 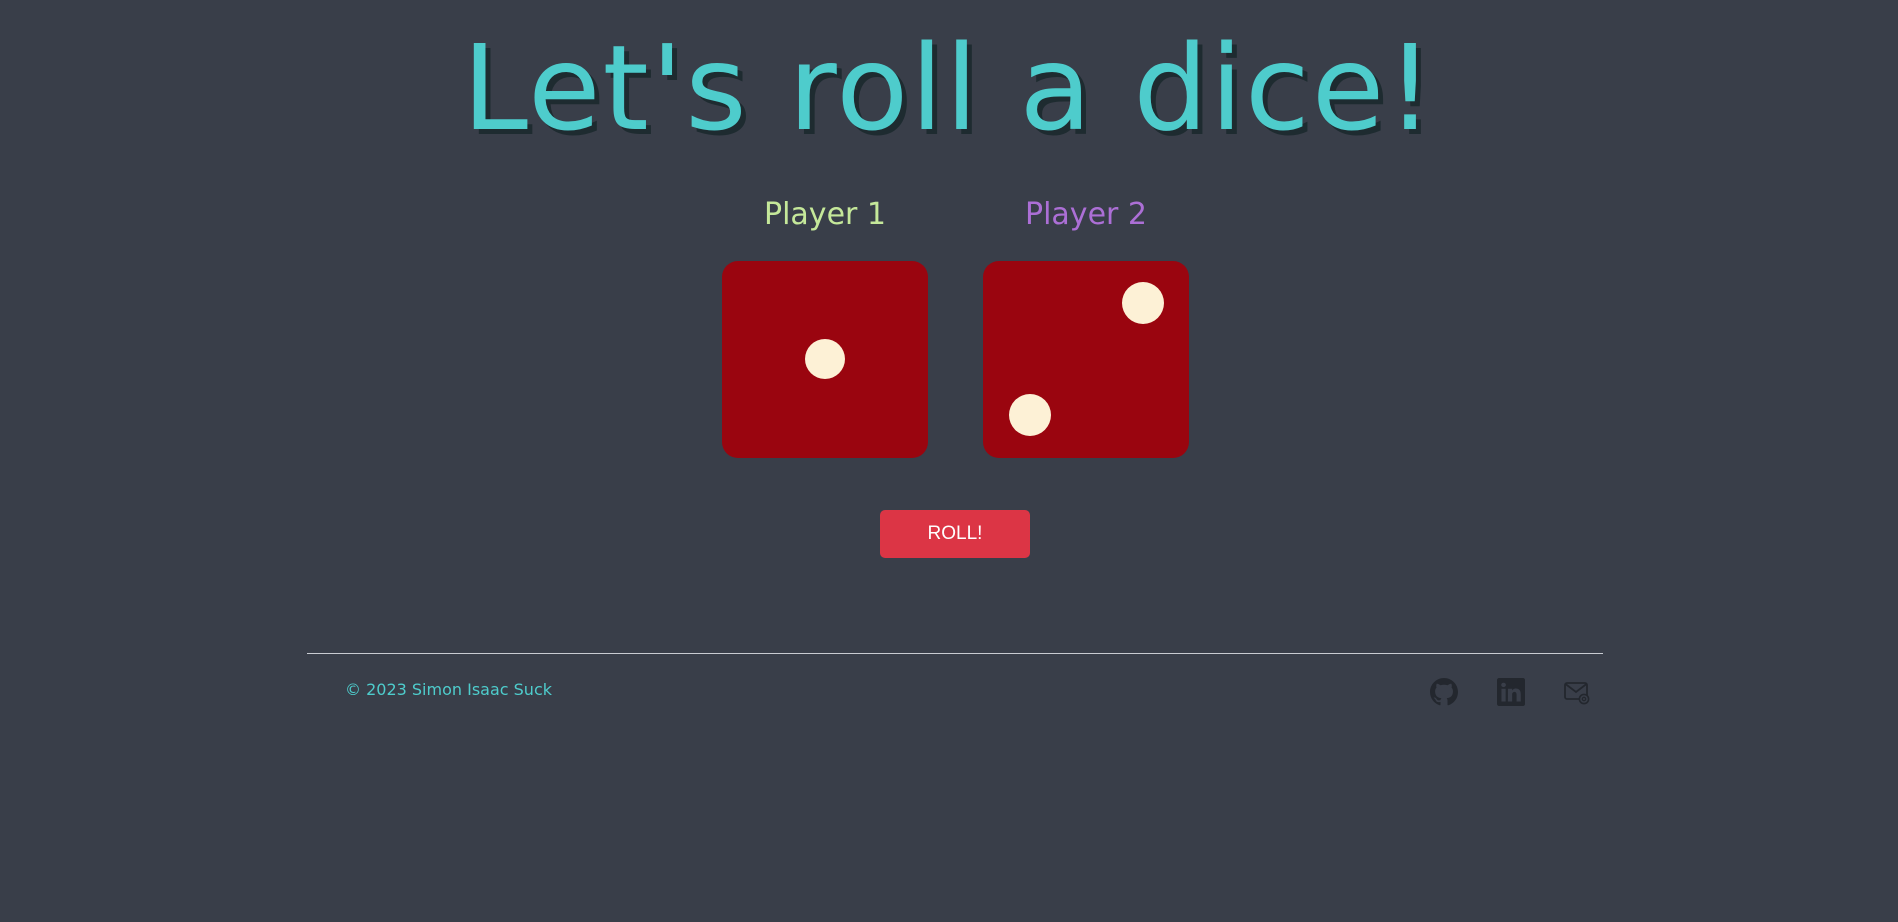 I want to click on email-link, so click(x=1577, y=692).